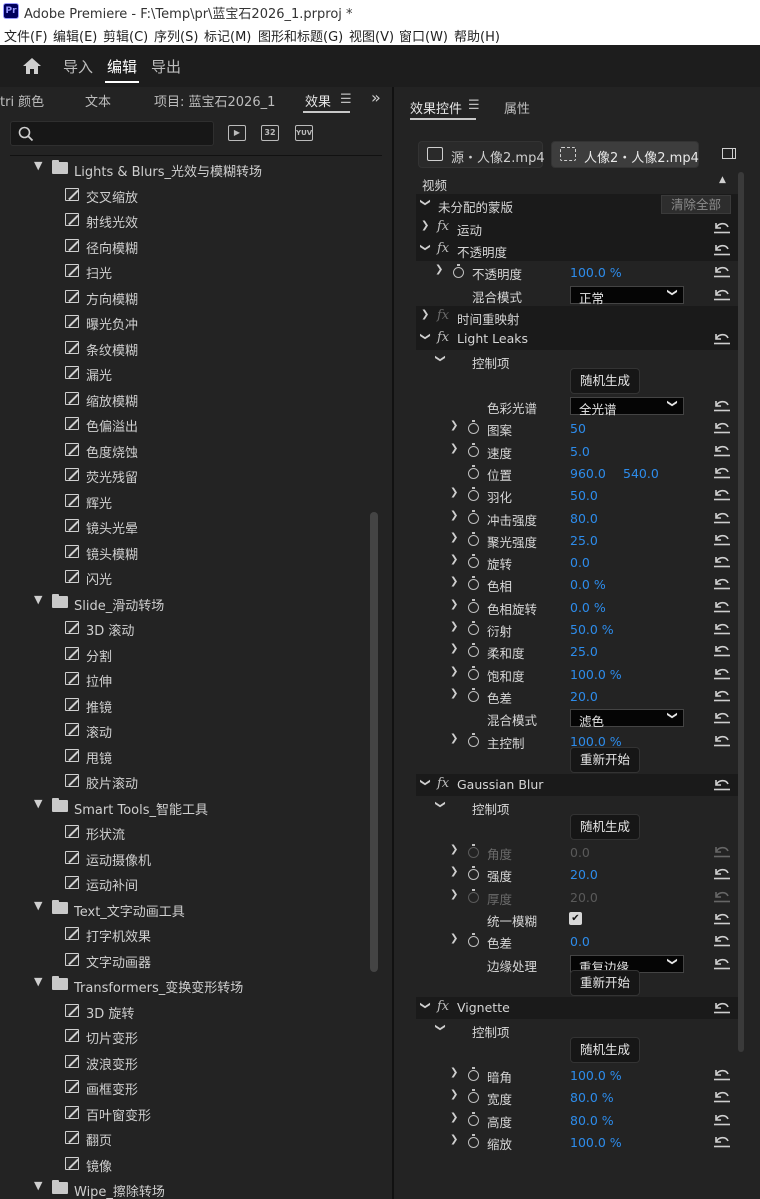 Image resolution: width=760 pixels, height=1199 pixels. I want to click on effect-item: 滚动, so click(185, 730).